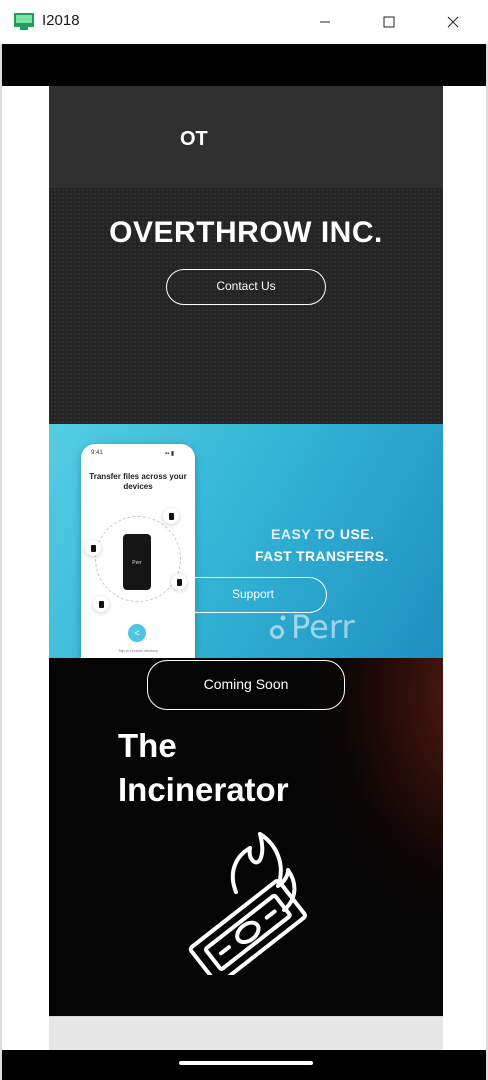 The image size is (488, 1080). I want to click on coming-soon-button: Coming Soon, so click(246, 685).